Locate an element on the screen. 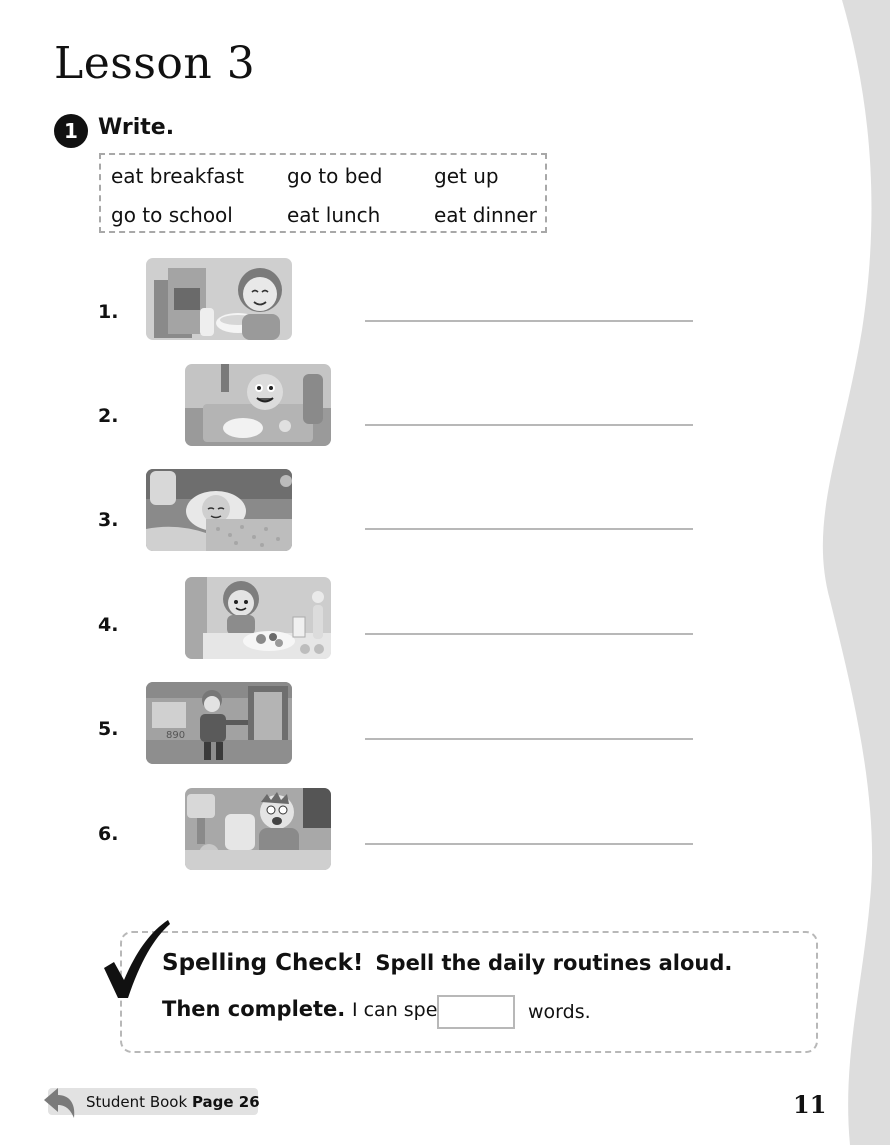 The height and width of the screenshot is (1145, 890). spelling-check-then-complete: Then complete. is located at coordinates (254, 1009).